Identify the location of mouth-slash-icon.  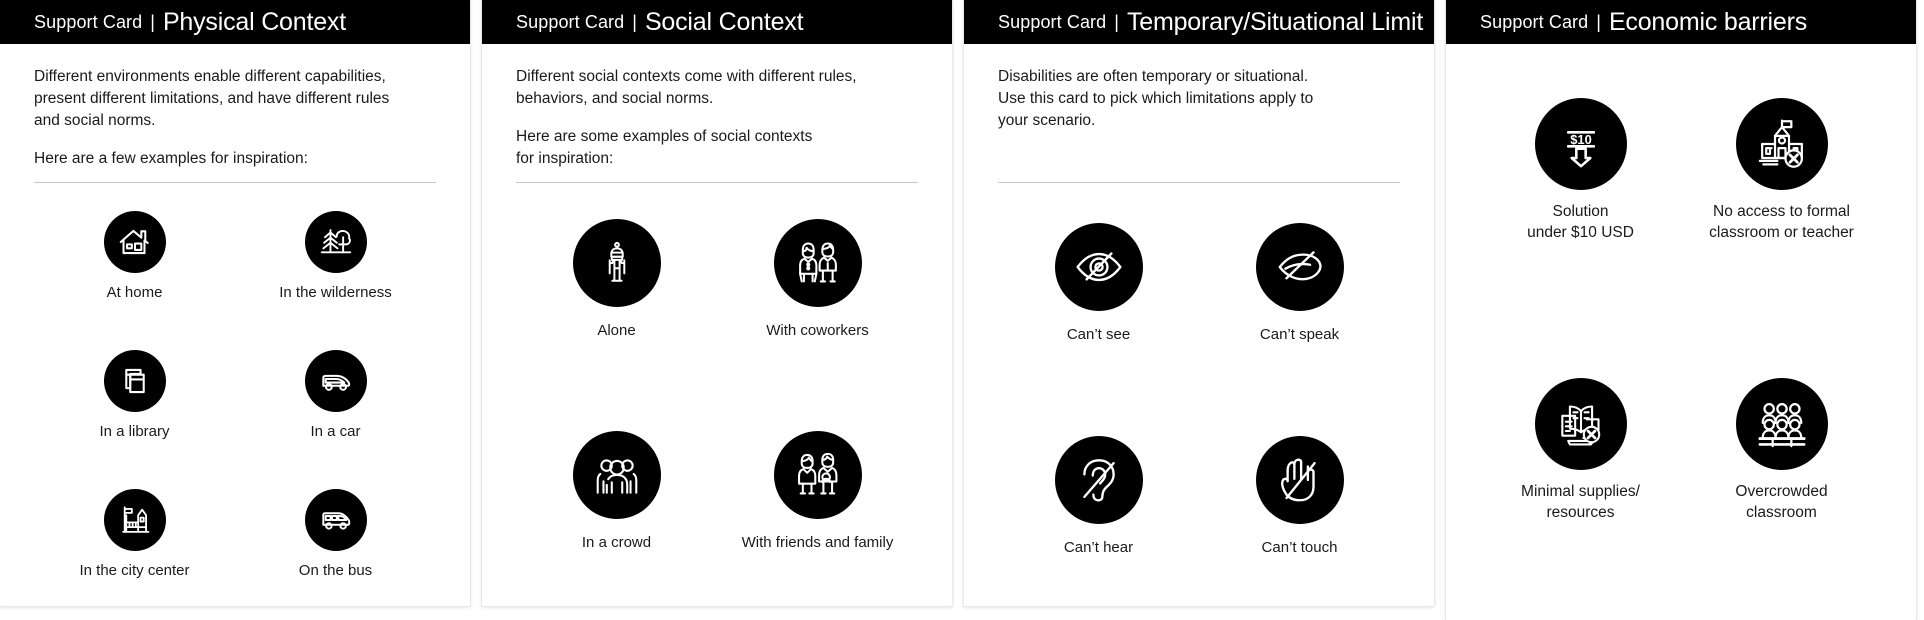
(1299, 267).